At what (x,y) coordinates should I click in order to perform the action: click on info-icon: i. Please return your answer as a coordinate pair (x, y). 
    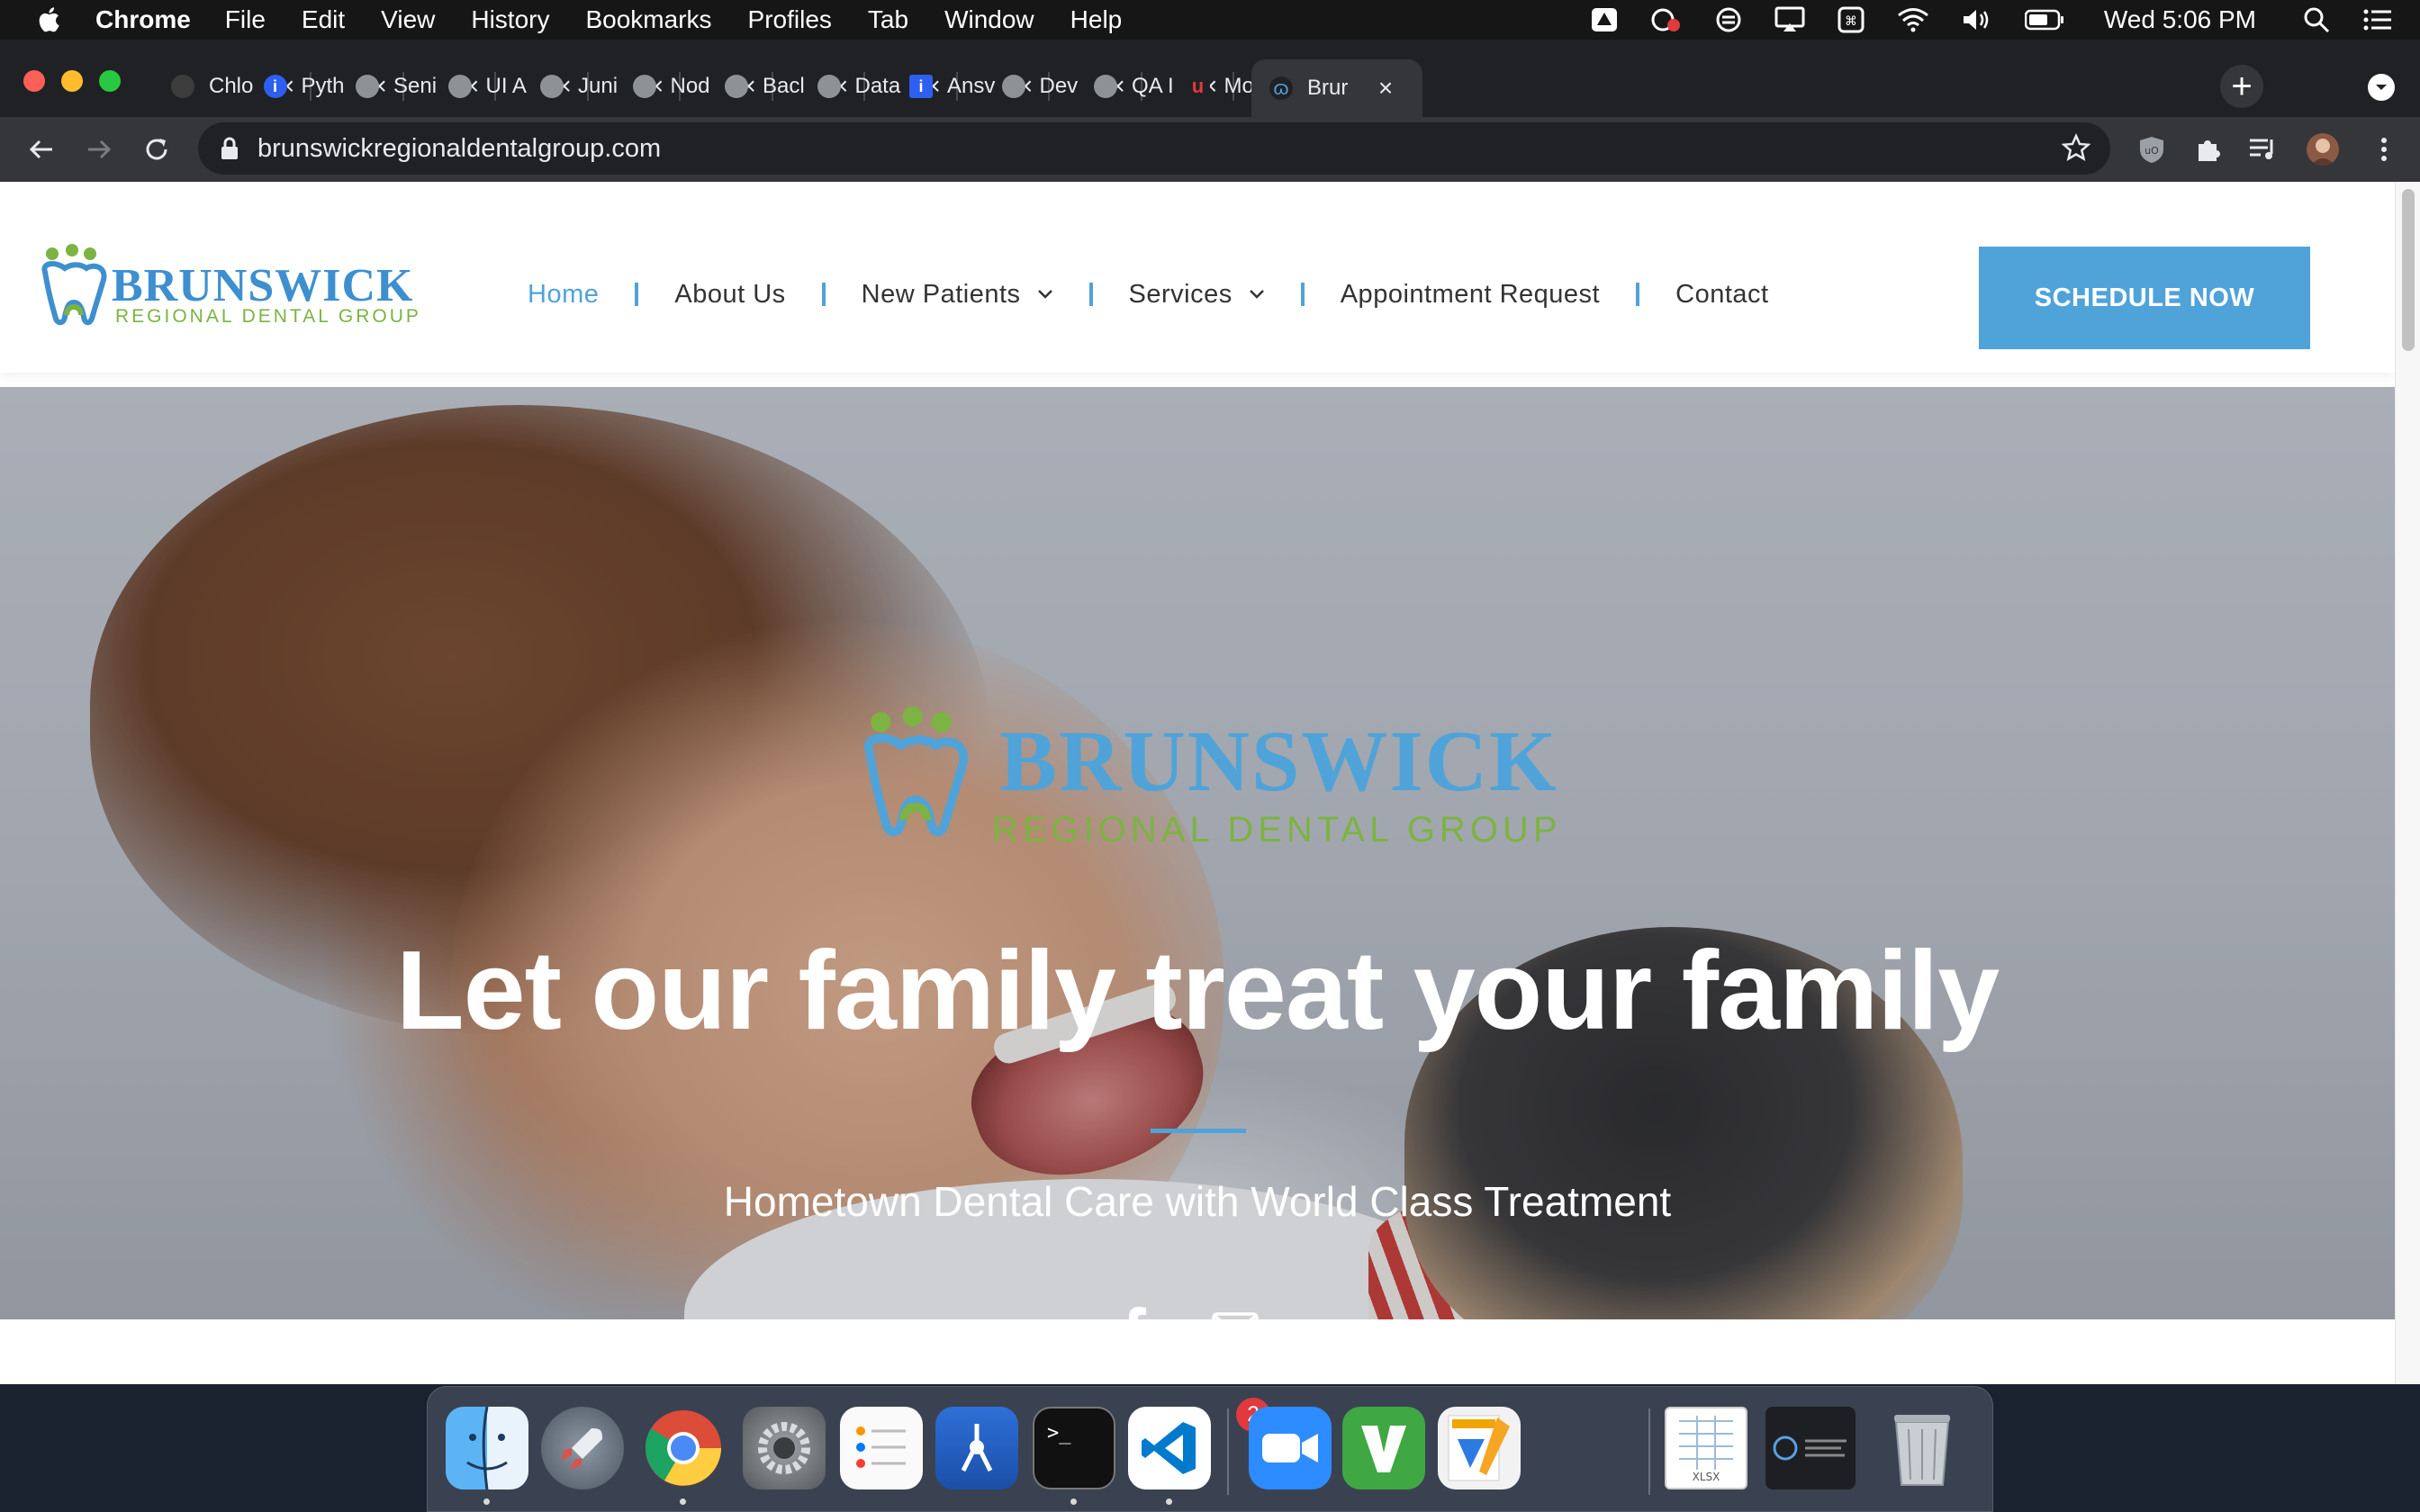
    Looking at the image, I should click on (275, 86).